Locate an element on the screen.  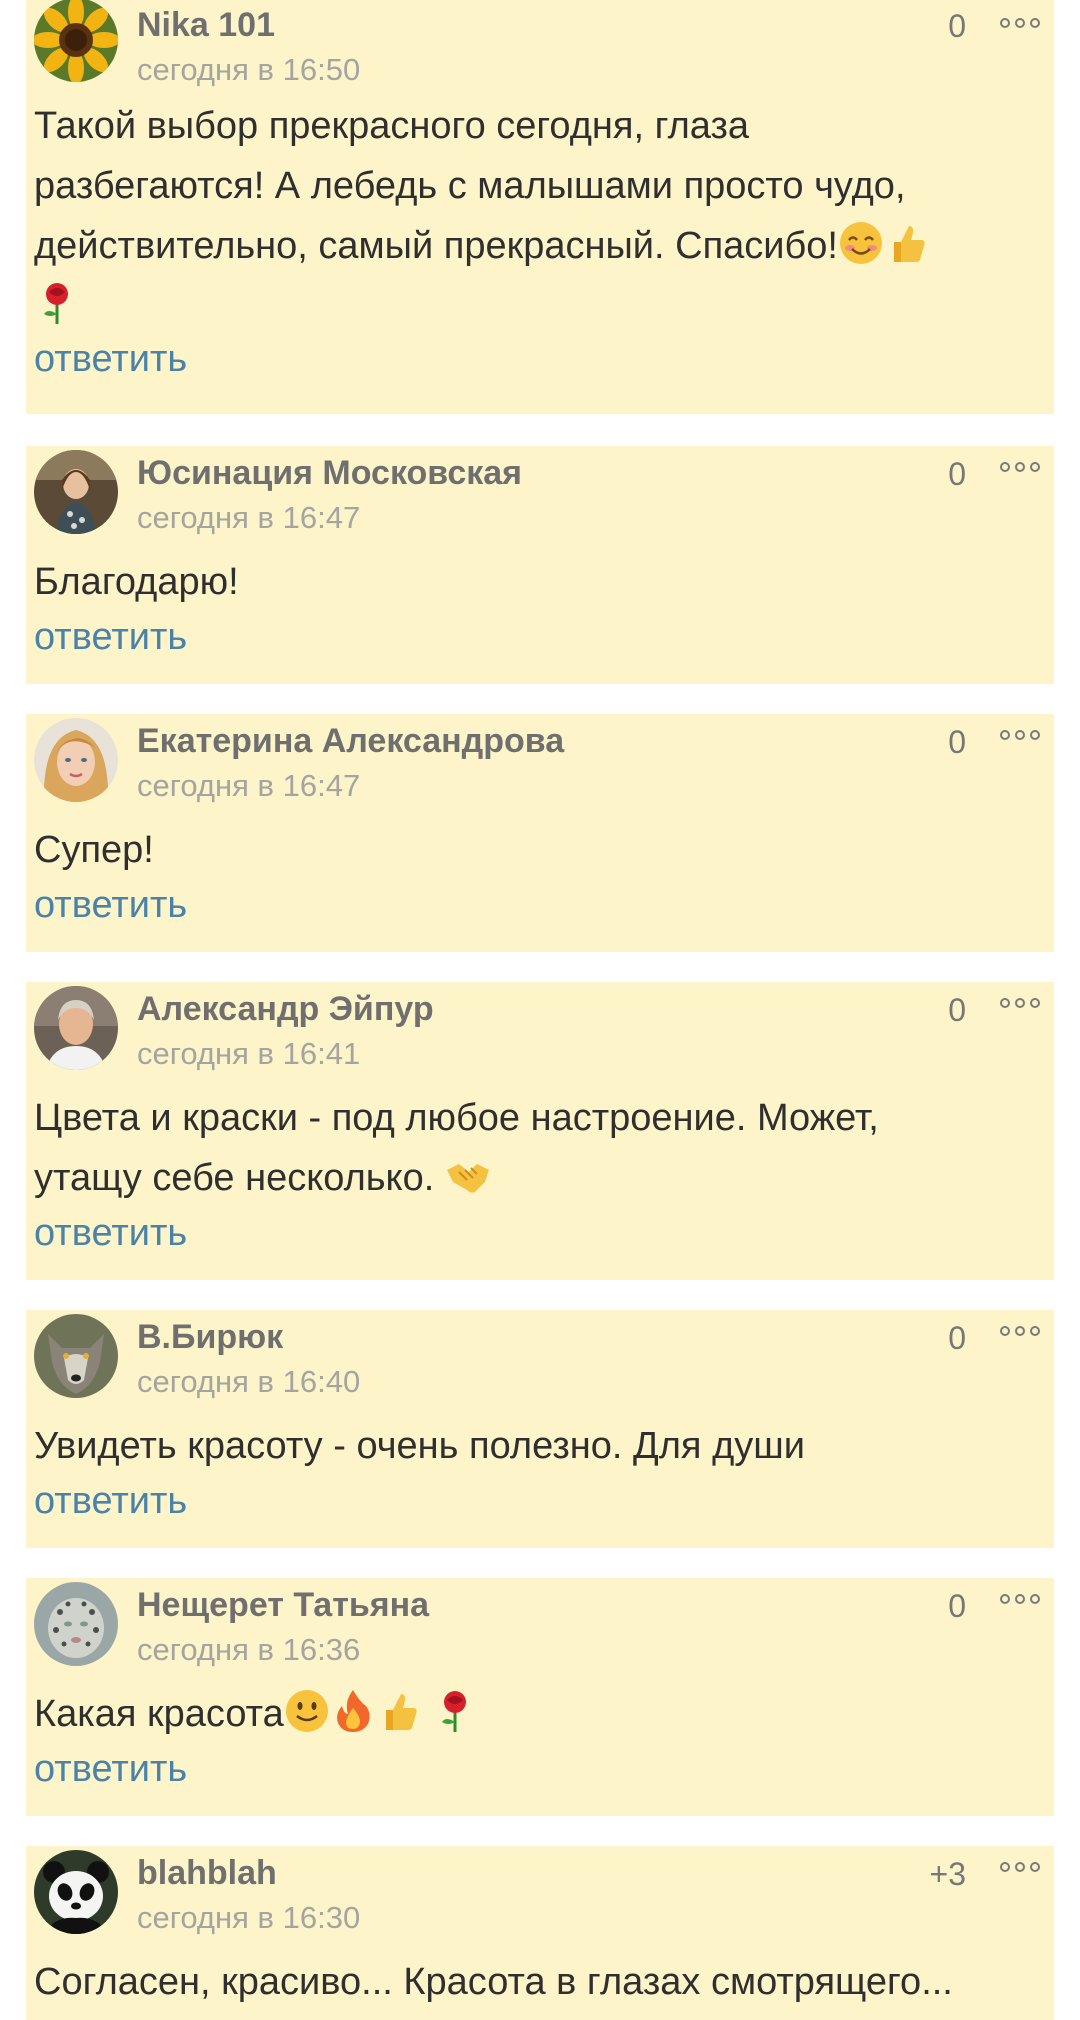
comment-text: Какая красота is located at coordinates (534, 1714).